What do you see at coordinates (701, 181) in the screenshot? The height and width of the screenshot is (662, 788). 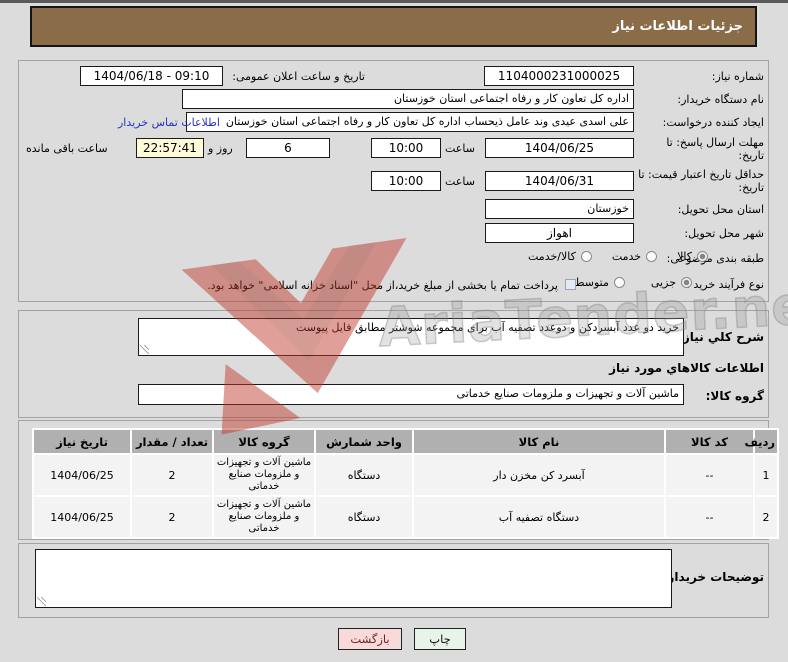 I see `price-validity-label: حداقل تاریخ اعتبار قیمت: تا تاریخ:` at bounding box center [701, 181].